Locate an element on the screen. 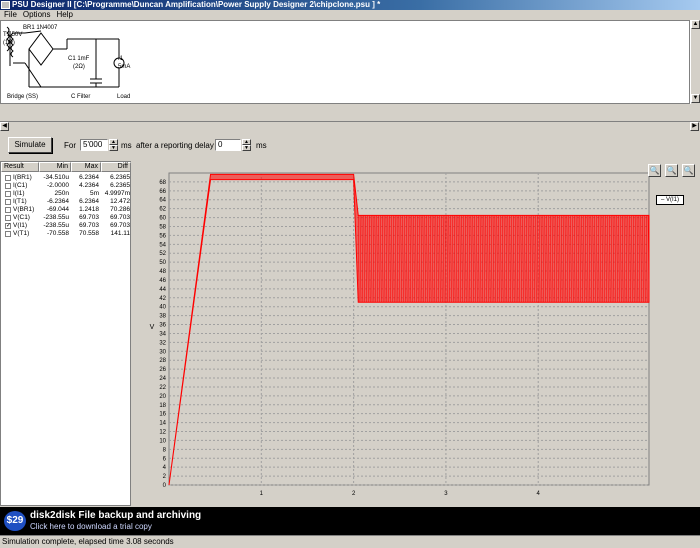 The height and width of the screenshot is (548, 700). duration-spinner: ▲ ▼ is located at coordinates (113, 145).